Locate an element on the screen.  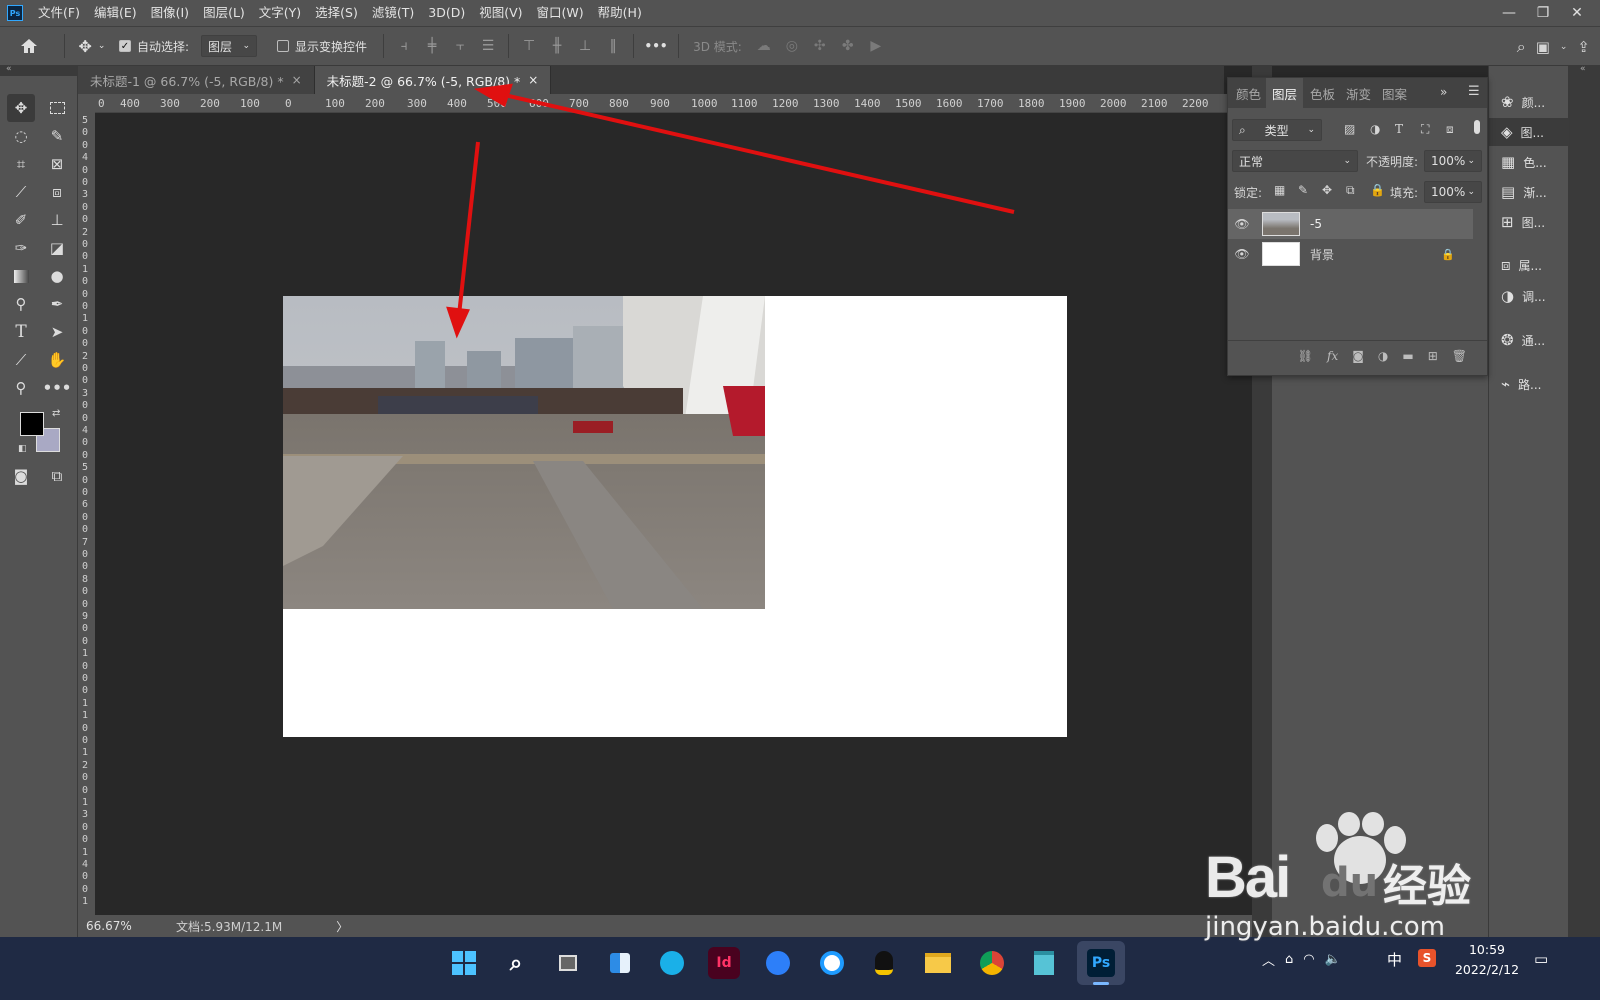
3d-pan-button: ✣ is located at coordinates (820, 46).